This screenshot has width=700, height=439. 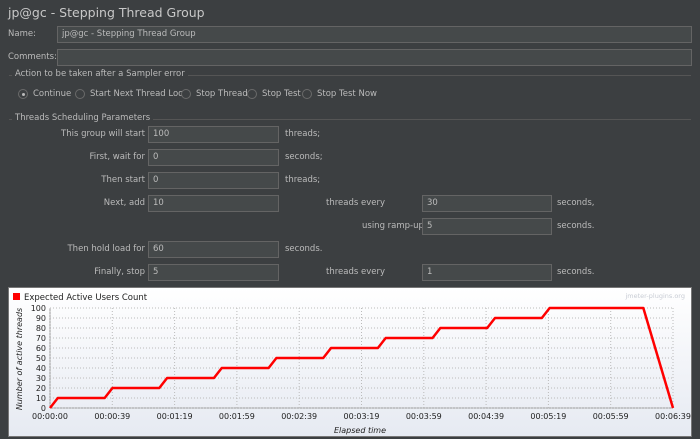 What do you see at coordinates (576, 226) in the screenshot?
I see `ramp-up-unit: seconds.` at bounding box center [576, 226].